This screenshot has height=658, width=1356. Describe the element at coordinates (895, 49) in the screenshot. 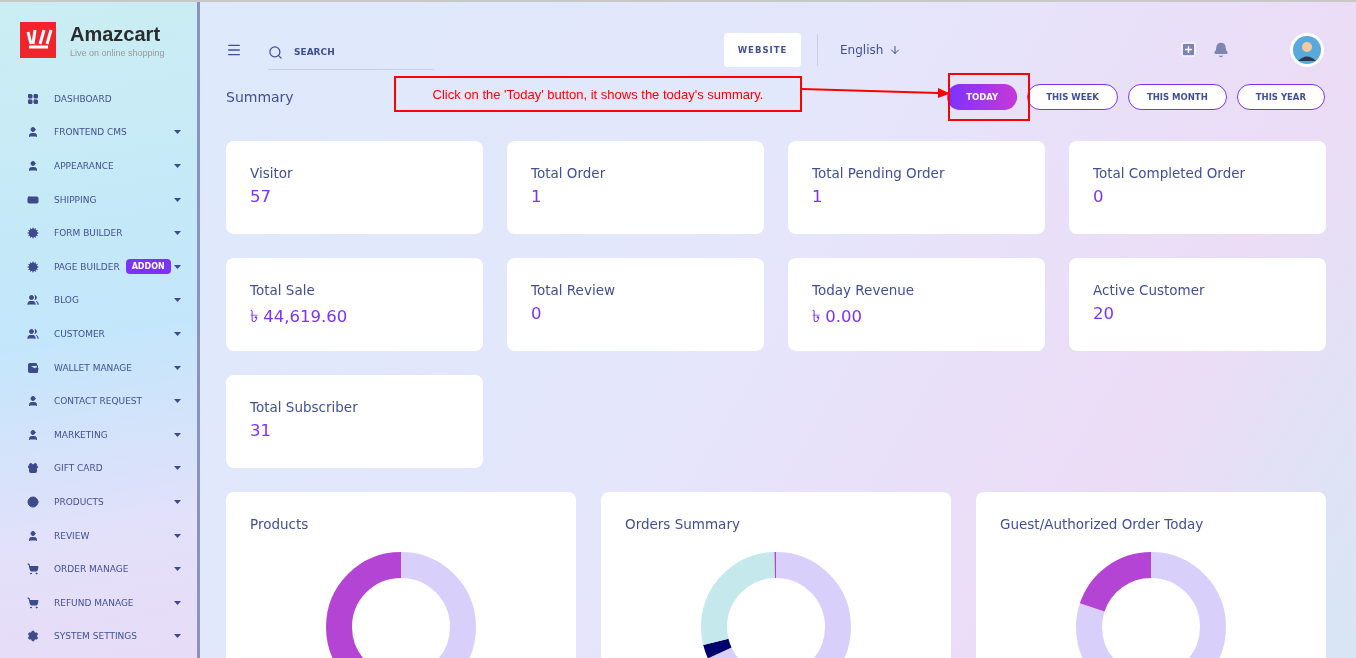

I see `arrow-down-icon` at that location.